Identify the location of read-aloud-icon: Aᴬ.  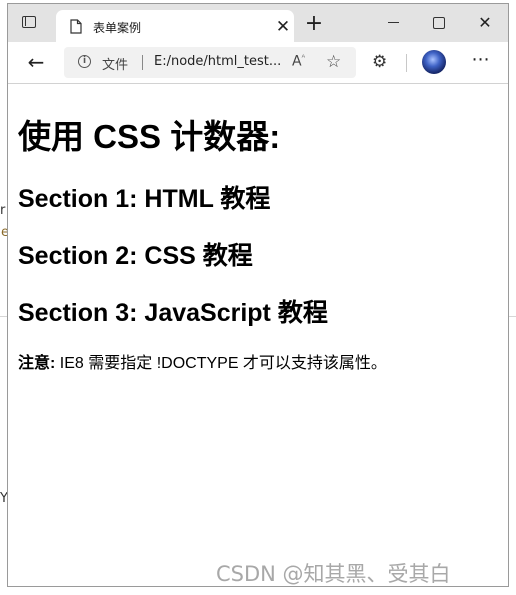
(298, 61).